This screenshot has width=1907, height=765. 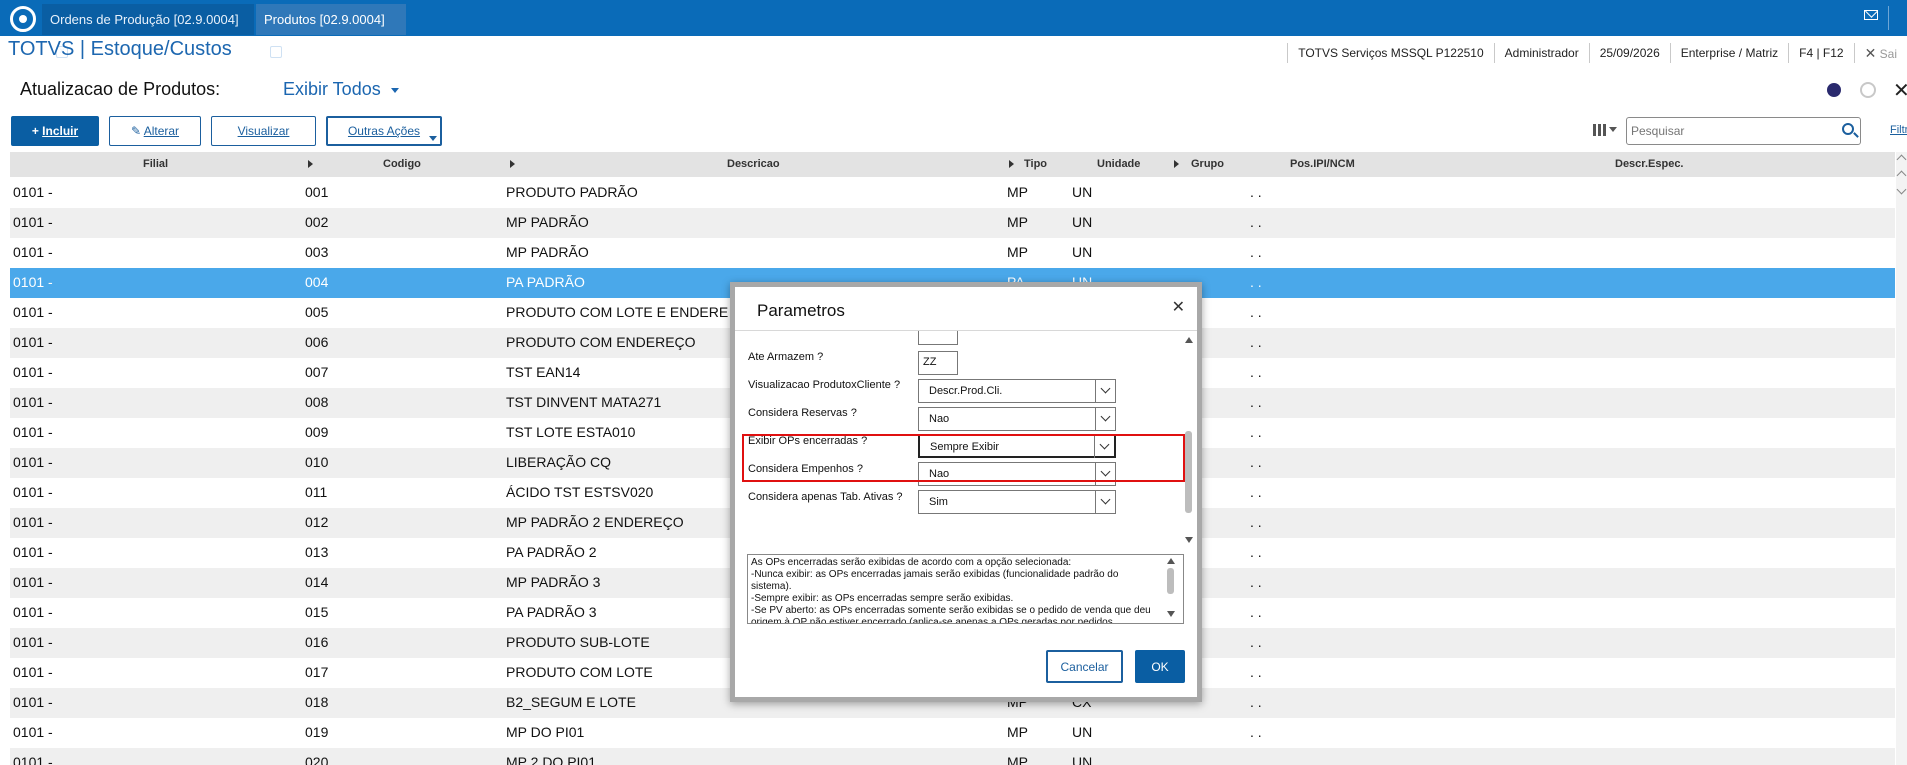 I want to click on cell-codigo: 009, so click(x=317, y=432).